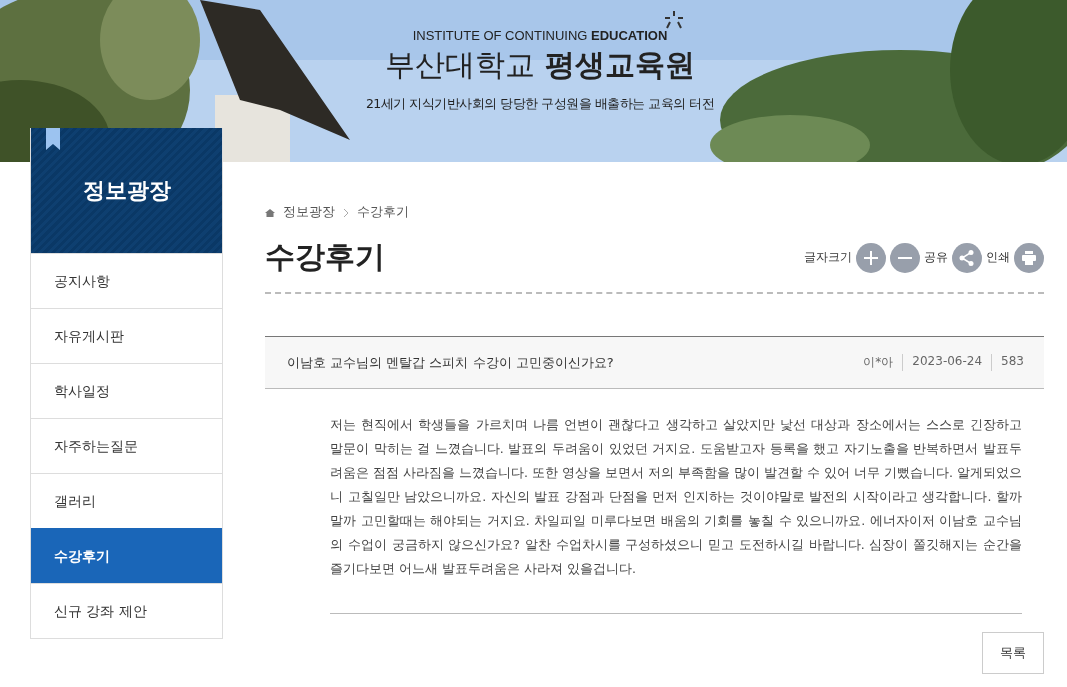 Image resolution: width=1067 pixels, height=687 pixels. I want to click on post-title: 이남호 교수님의 멘탈갑 스피치 수강이 고민중이신가요?, so click(450, 362).